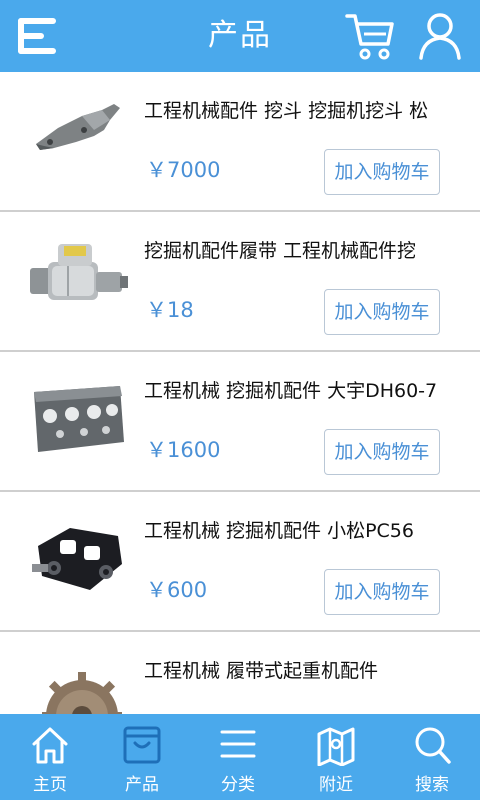 This screenshot has width=480, height=800. I want to click on product-name: 挖掘机配件履带 工程机械配件挖, so click(309, 251).